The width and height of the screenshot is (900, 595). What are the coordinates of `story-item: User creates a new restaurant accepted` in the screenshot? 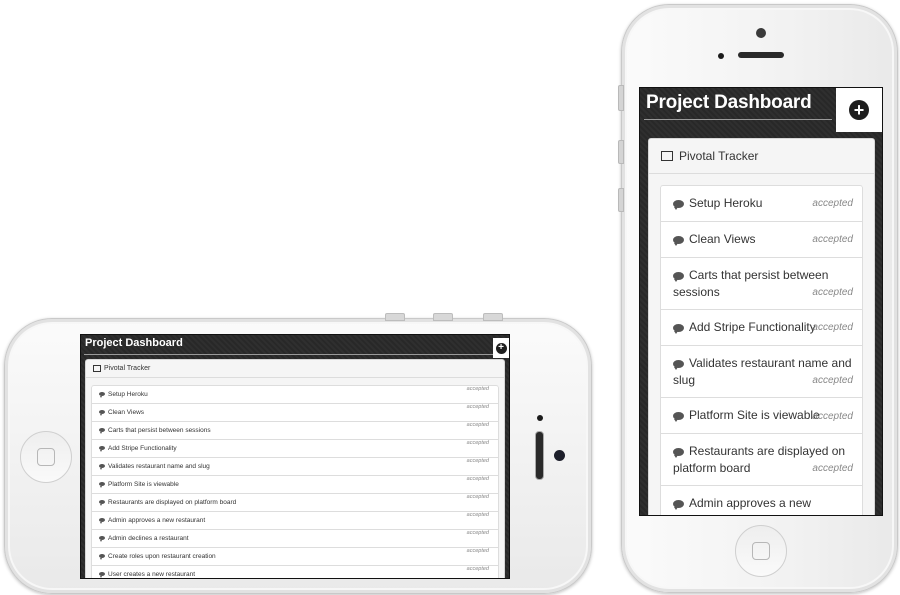 It's located at (295, 571).